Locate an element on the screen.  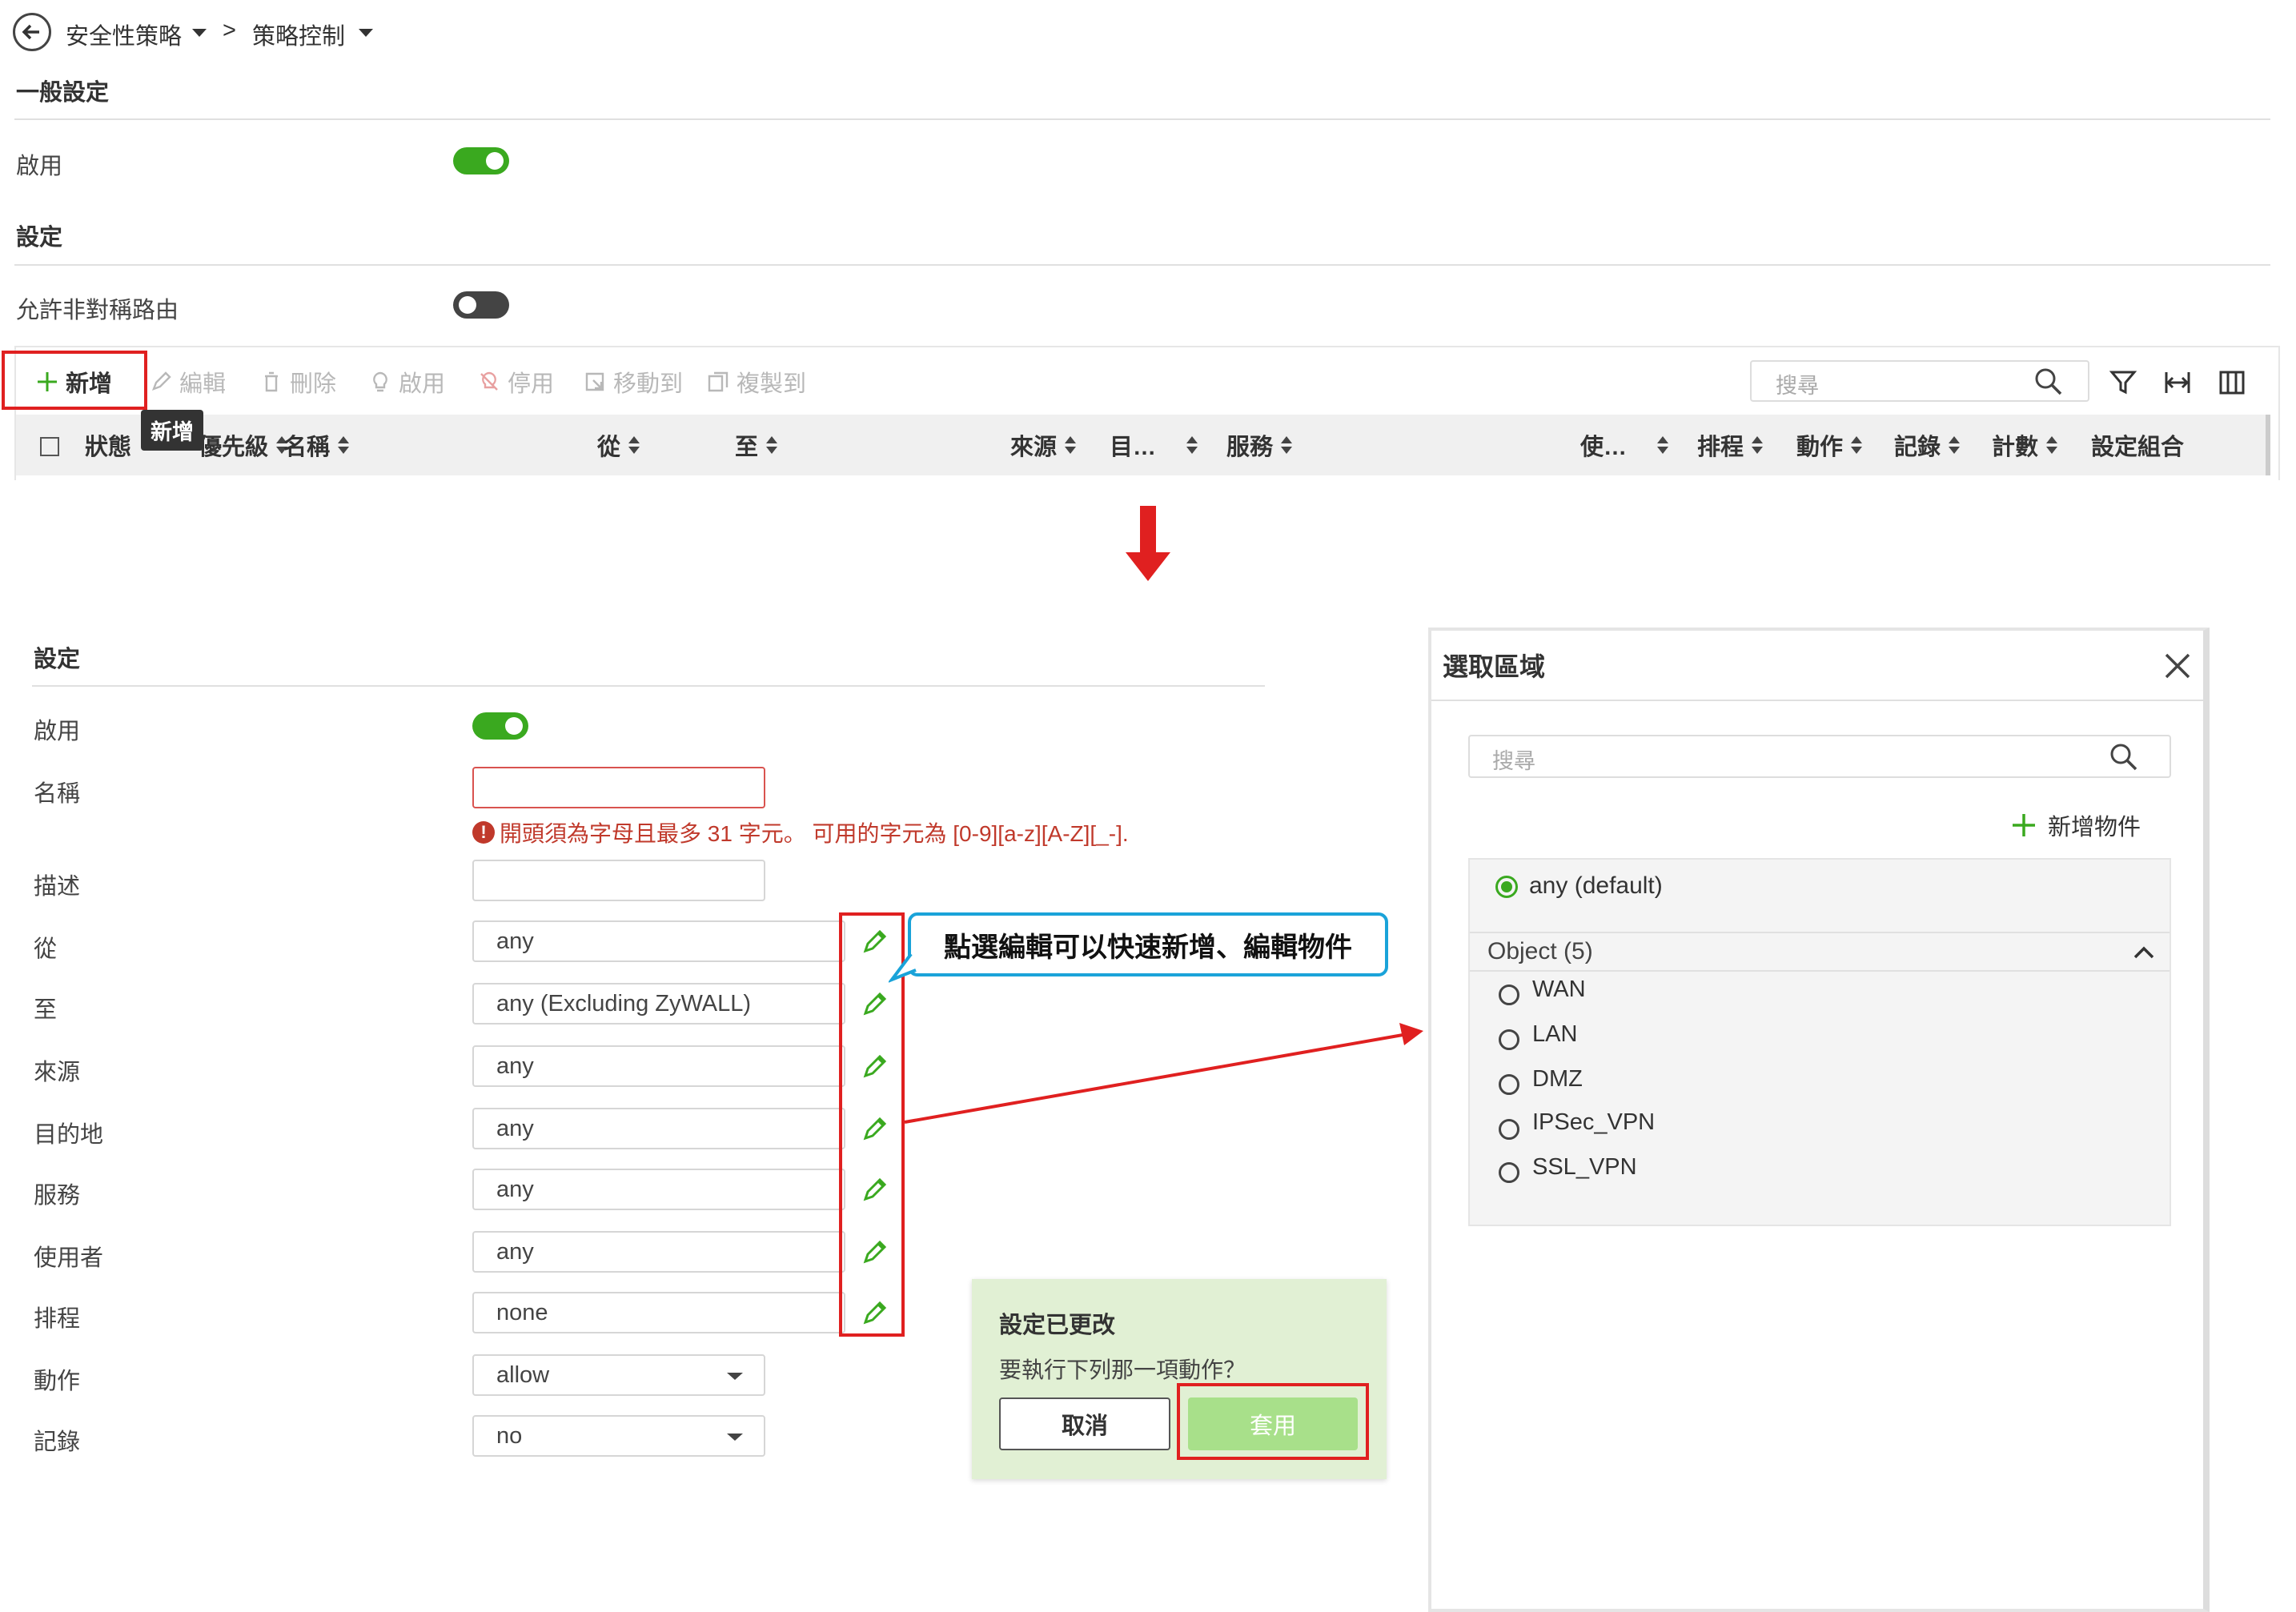
column-priority: 優先級 is located at coordinates (243, 445).